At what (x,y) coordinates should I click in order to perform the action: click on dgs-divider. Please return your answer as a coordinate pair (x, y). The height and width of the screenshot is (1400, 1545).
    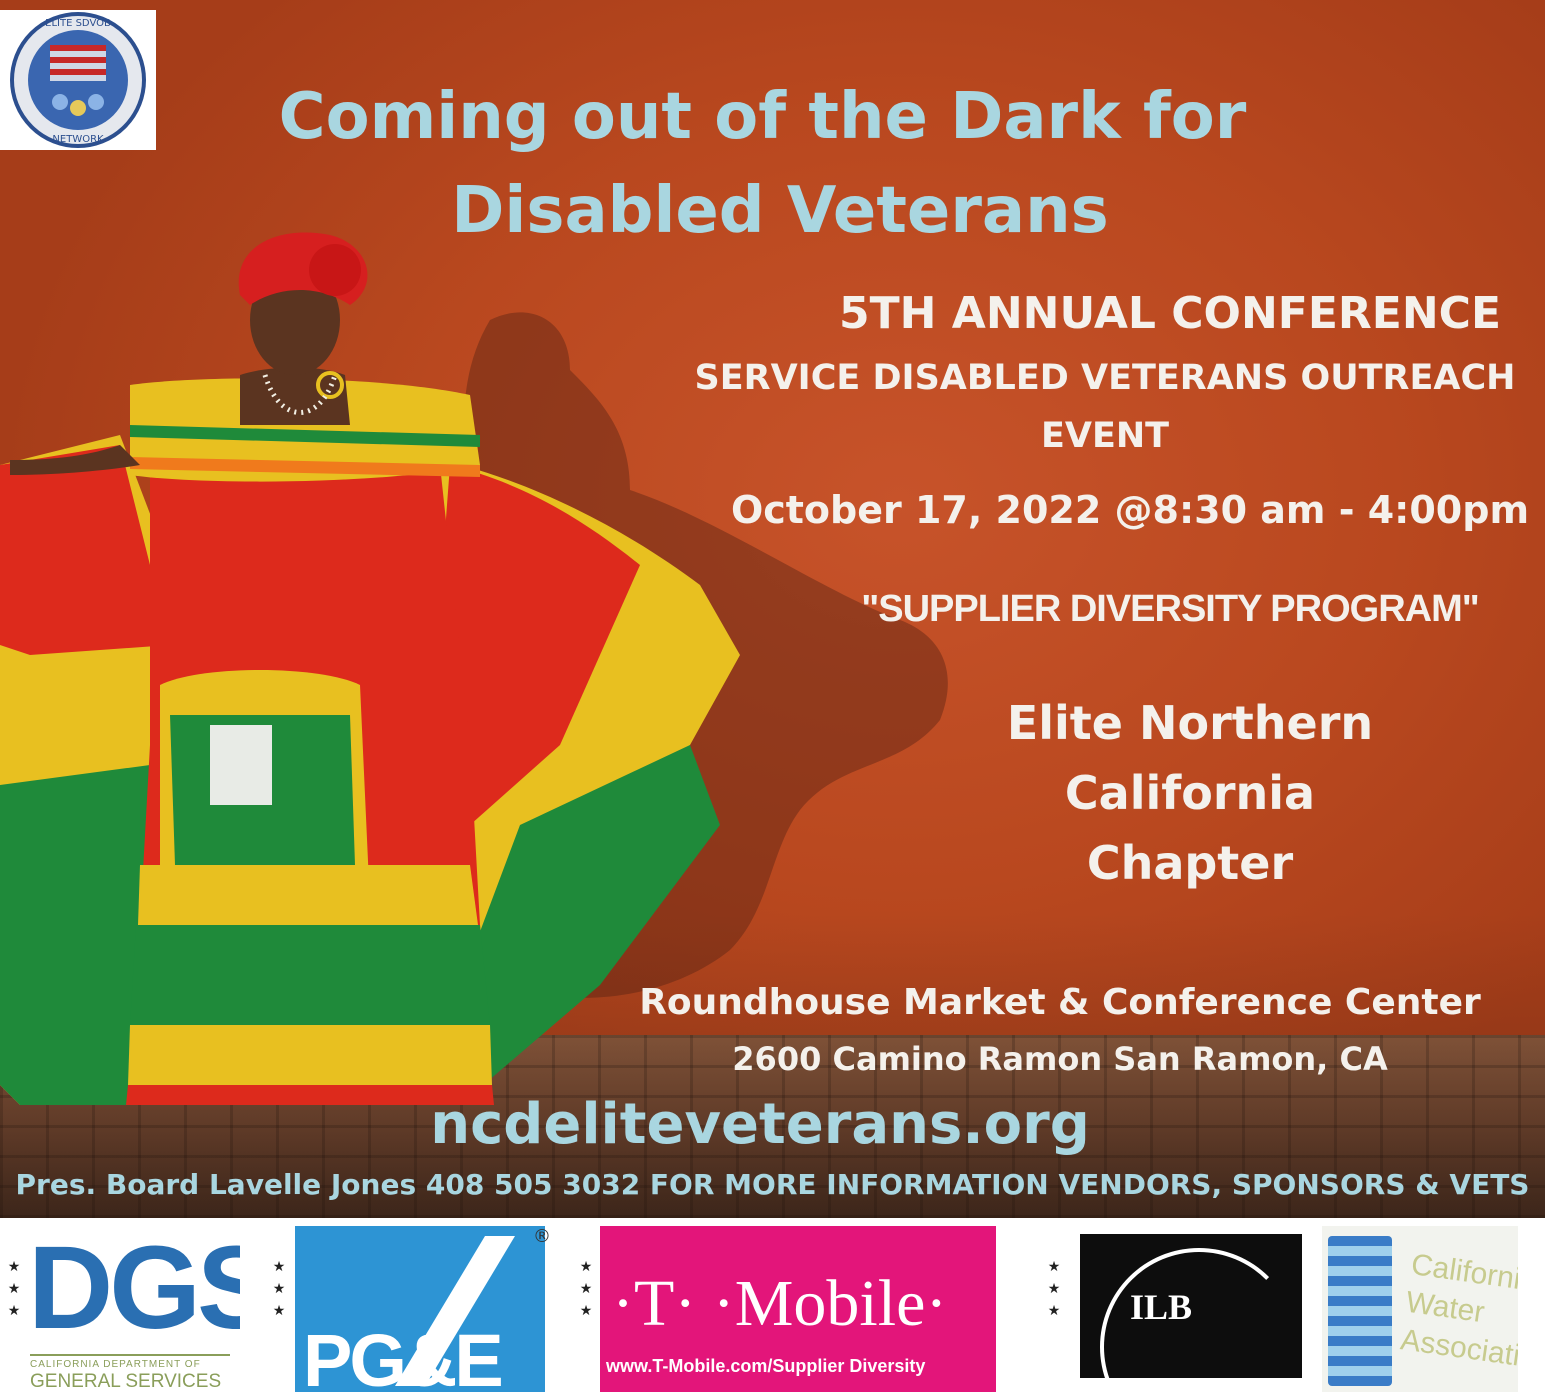
    Looking at the image, I should click on (130, 1355).